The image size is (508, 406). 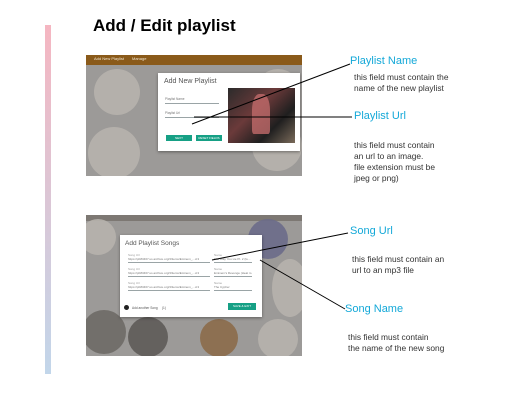 I want to click on song-name-annotation: Song Name, so click(x=374, y=309).